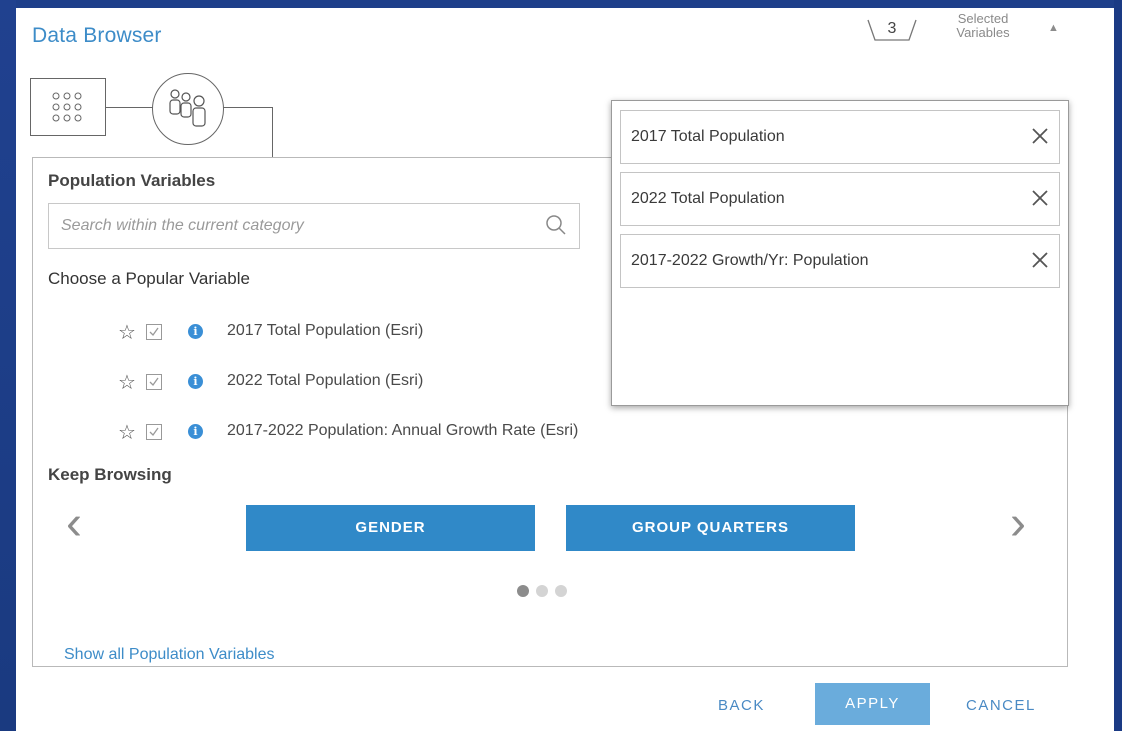 This screenshot has width=1122, height=731. Describe the element at coordinates (710, 528) in the screenshot. I see `group-quarters-button: GROUP QUARTERS` at that location.